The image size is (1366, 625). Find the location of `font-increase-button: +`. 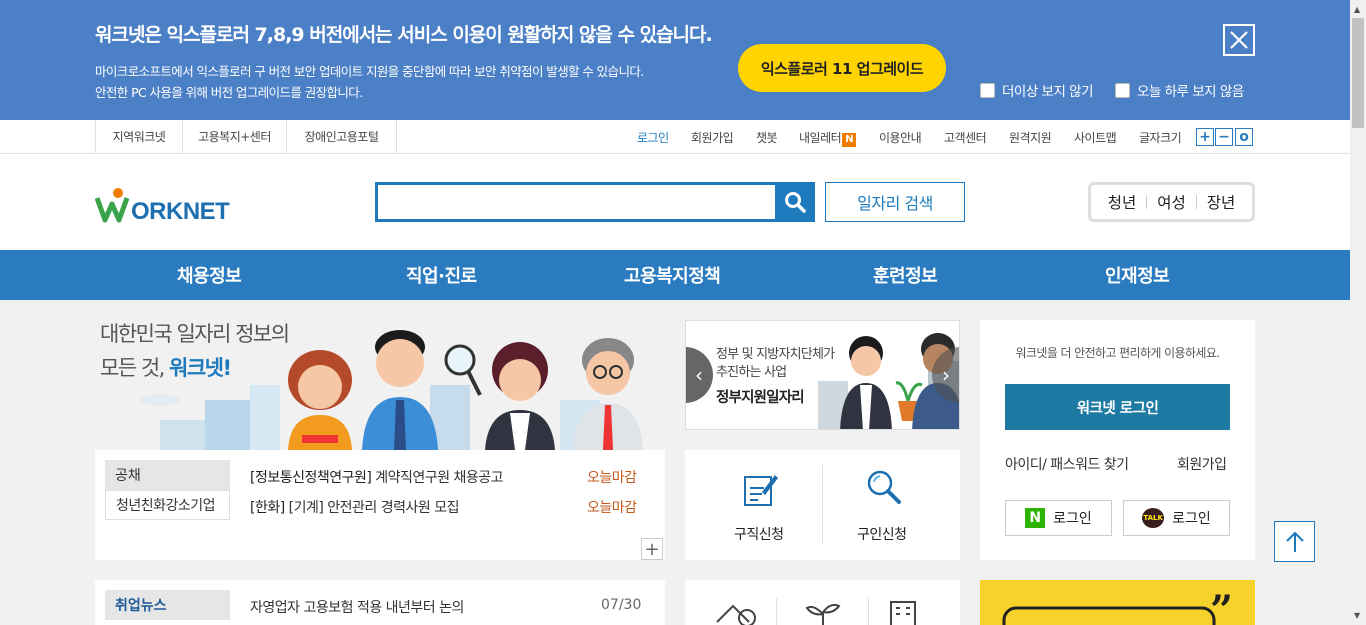

font-increase-button: + is located at coordinates (1205, 137).